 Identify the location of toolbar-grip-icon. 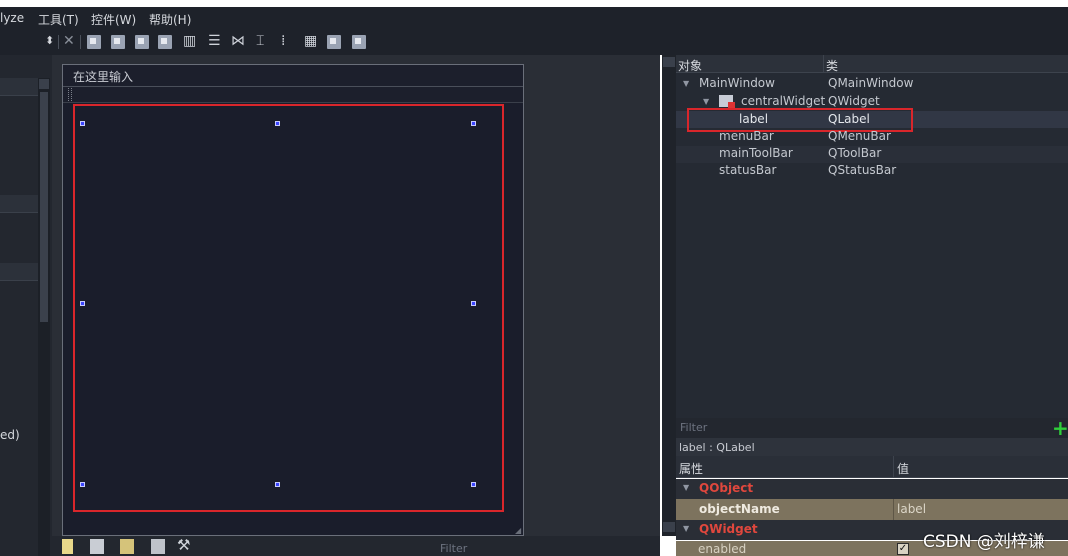
(70, 94).